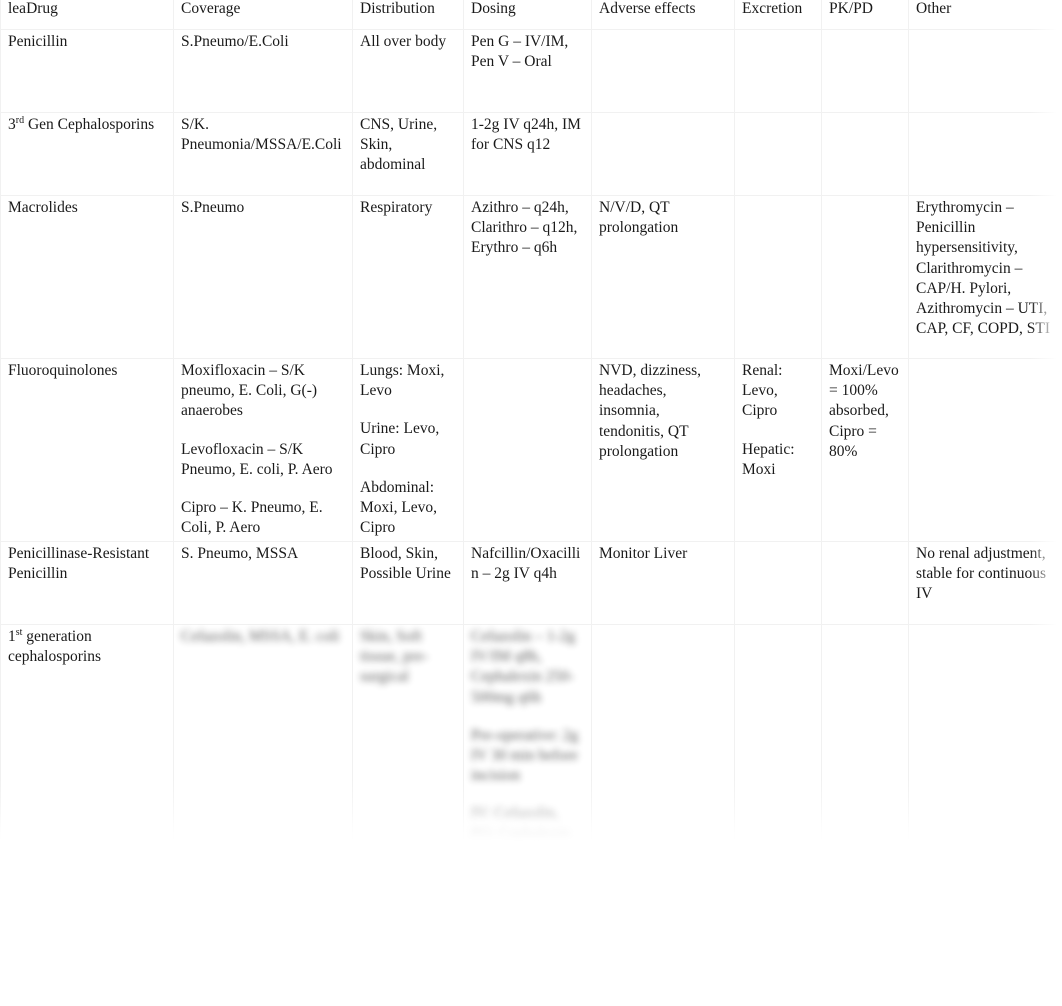  I want to click on ordinal-suffix: rd, so click(20, 120).